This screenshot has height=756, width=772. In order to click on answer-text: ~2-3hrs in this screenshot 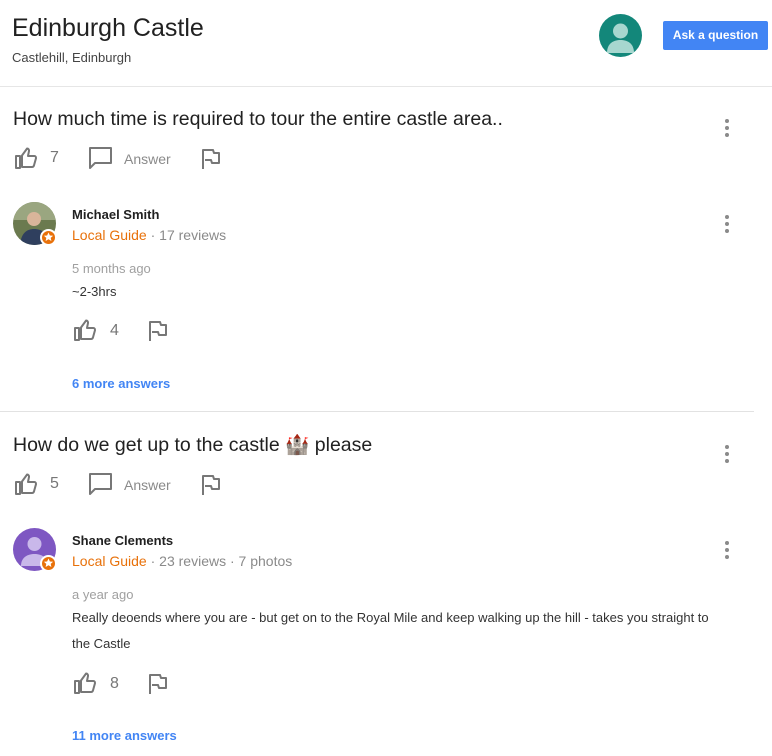, I will do `click(94, 291)`.